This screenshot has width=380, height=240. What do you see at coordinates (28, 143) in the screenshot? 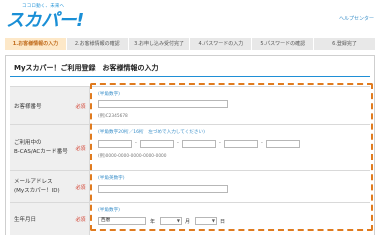
I see `card-number-label-line1: ご利用中の` at bounding box center [28, 143].